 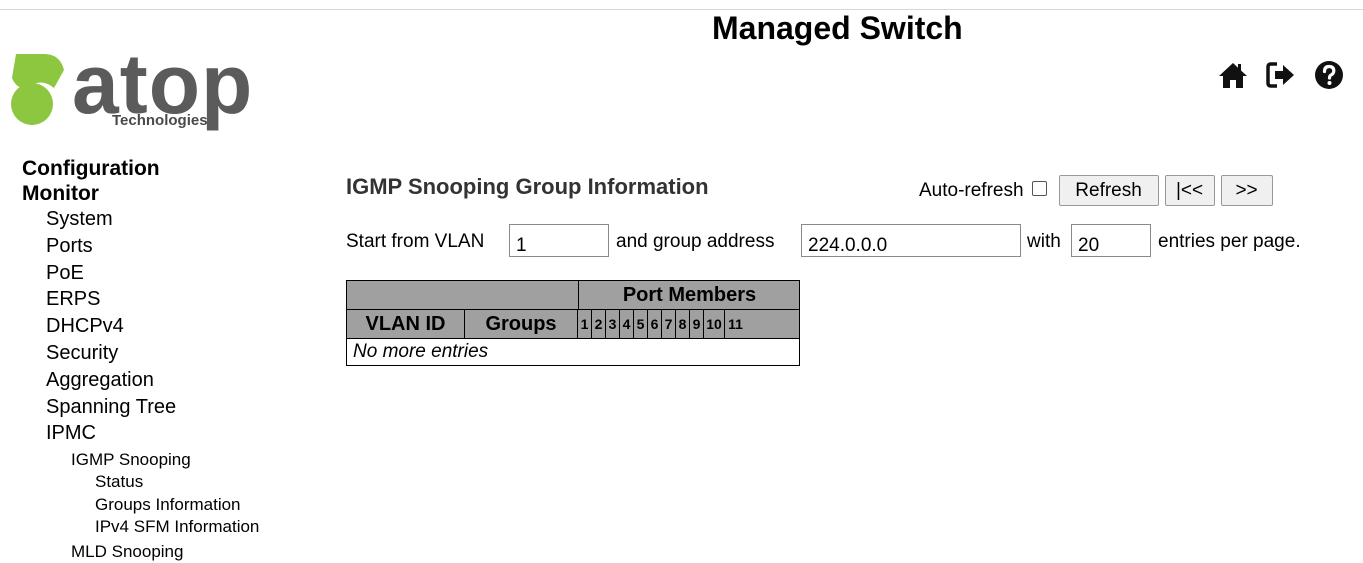 I want to click on col-port: 8, so click(x=683, y=324).